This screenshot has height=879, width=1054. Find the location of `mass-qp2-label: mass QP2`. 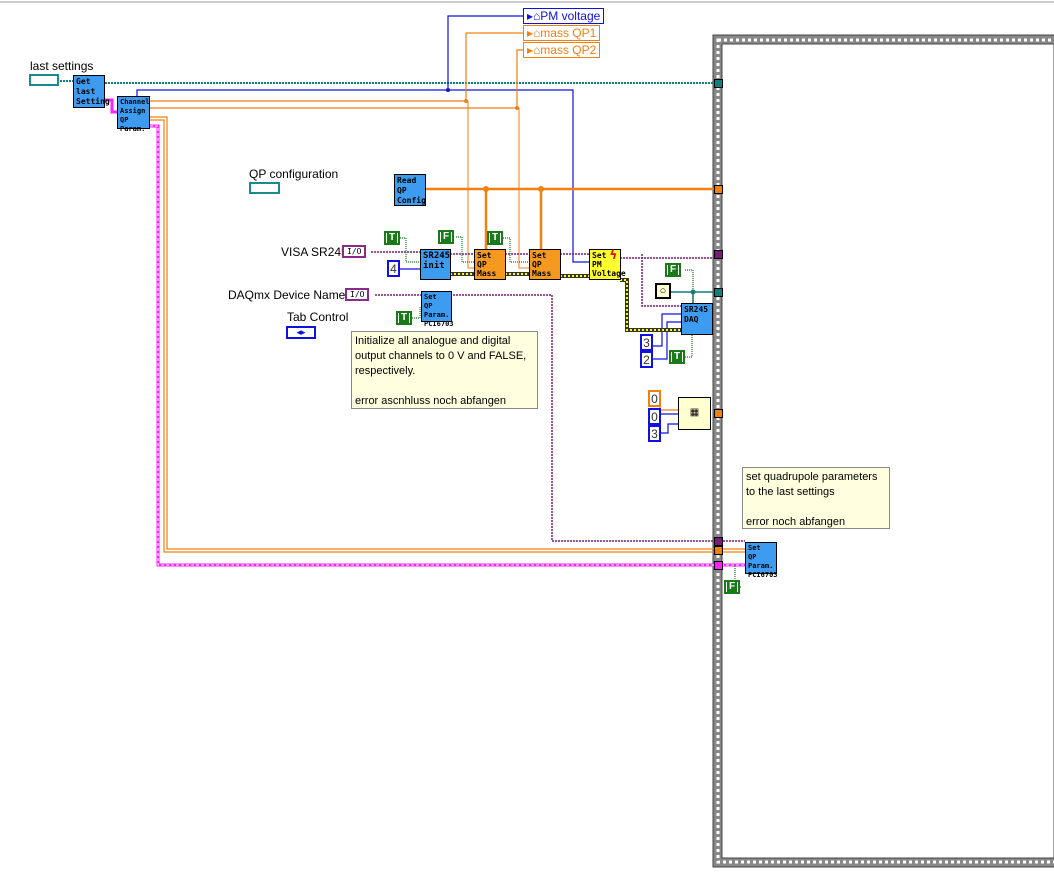

mass-qp2-label: mass QP2 is located at coordinates (568, 50).